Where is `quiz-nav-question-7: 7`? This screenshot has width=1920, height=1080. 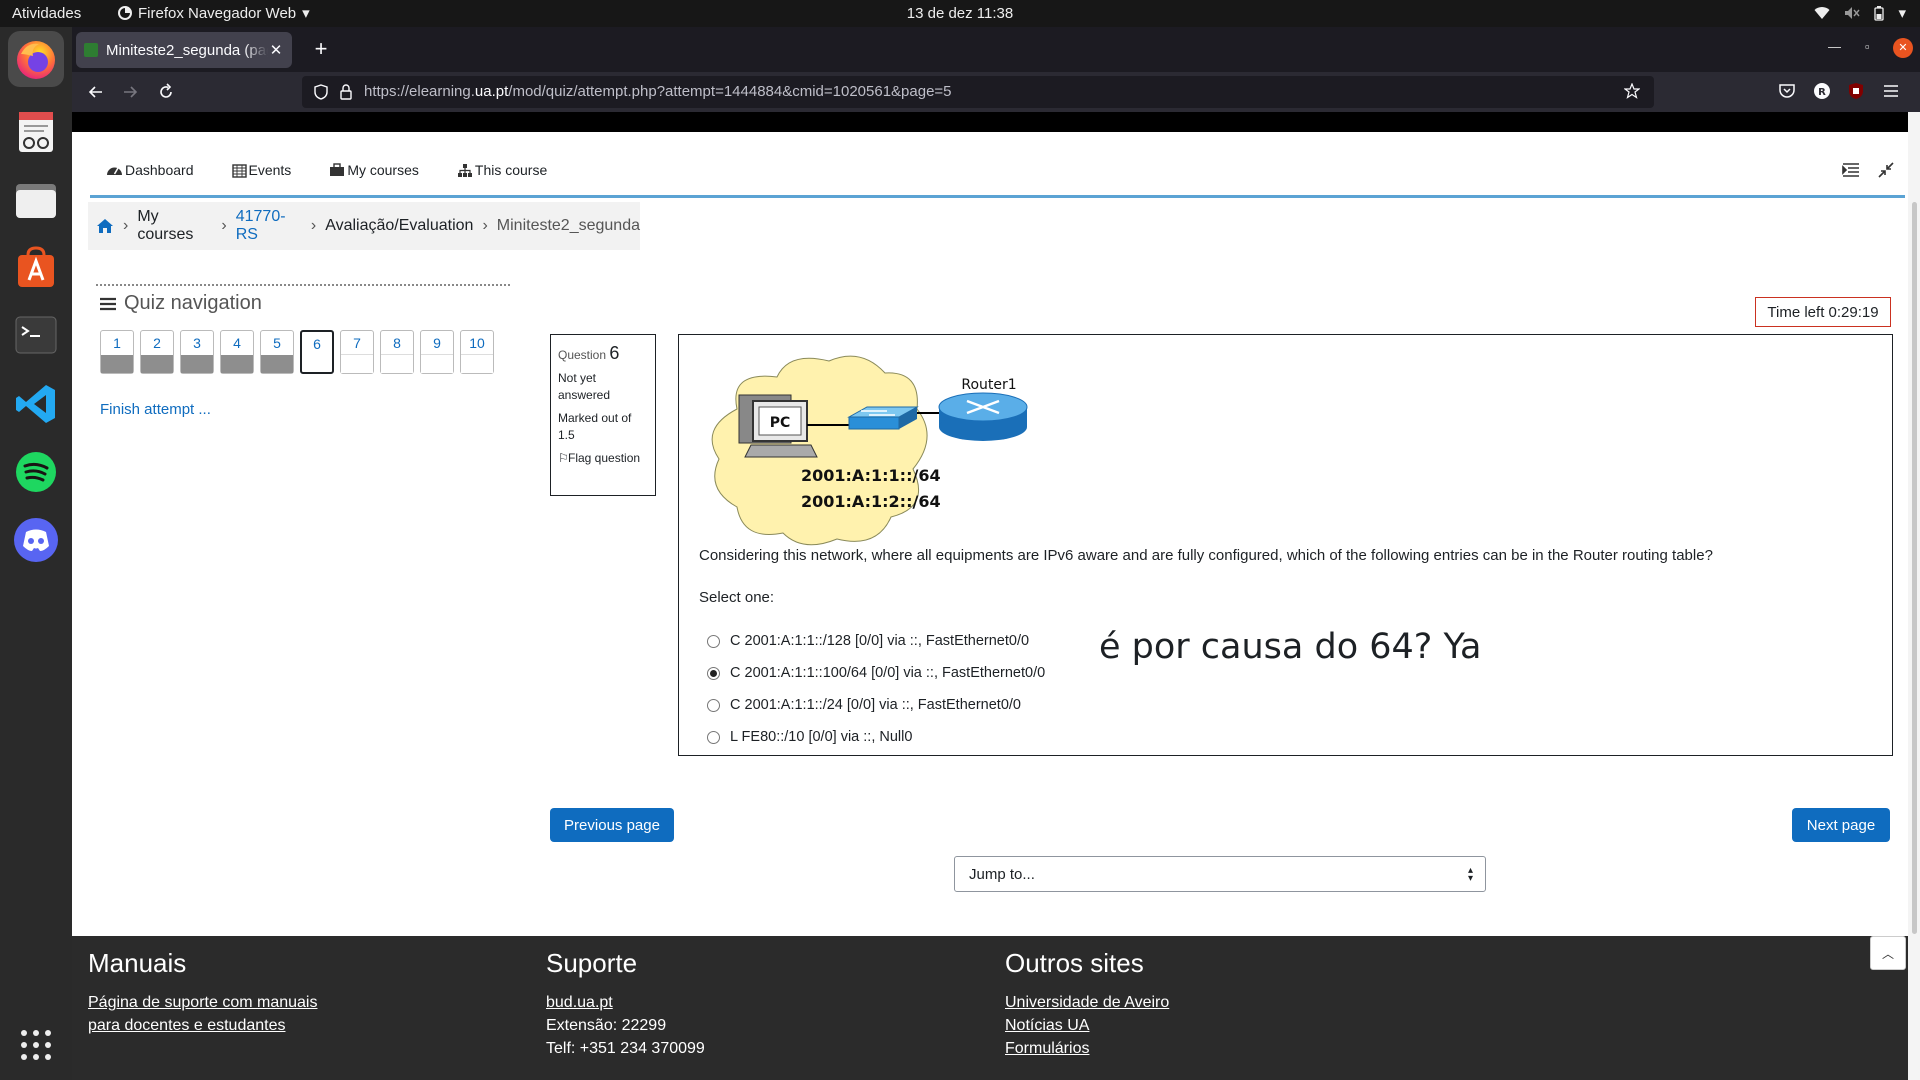 quiz-nav-question-7: 7 is located at coordinates (357, 352).